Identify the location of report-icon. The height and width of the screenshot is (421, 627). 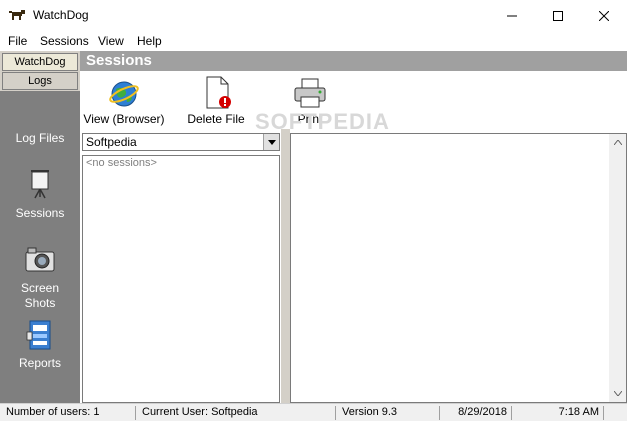
(38, 335).